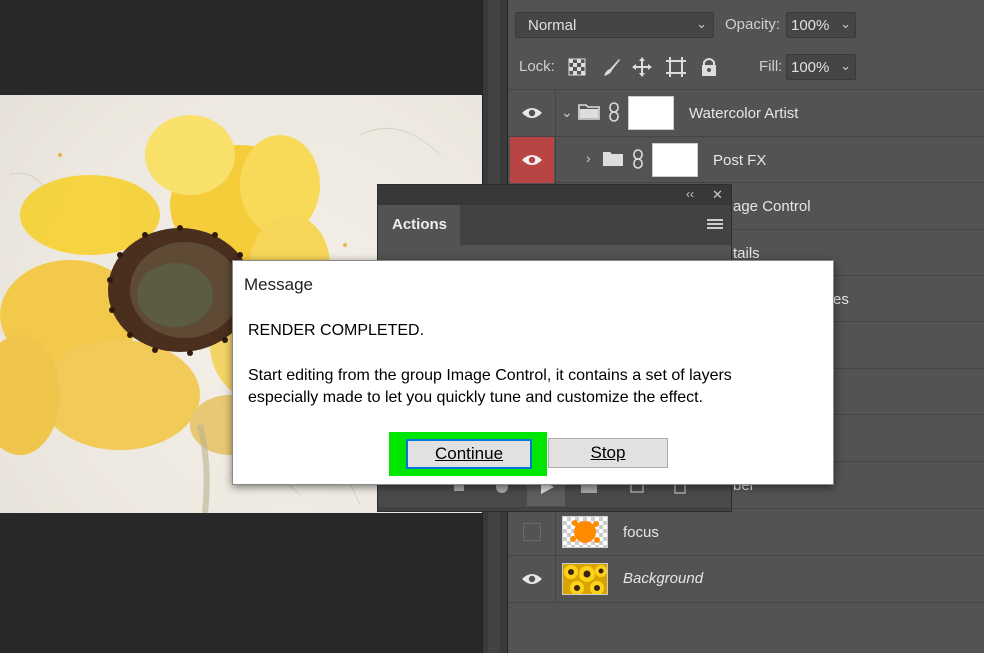 This screenshot has height=653, width=984. Describe the element at coordinates (810, 25) in the screenshot. I see `opacity-value: 100%` at that location.